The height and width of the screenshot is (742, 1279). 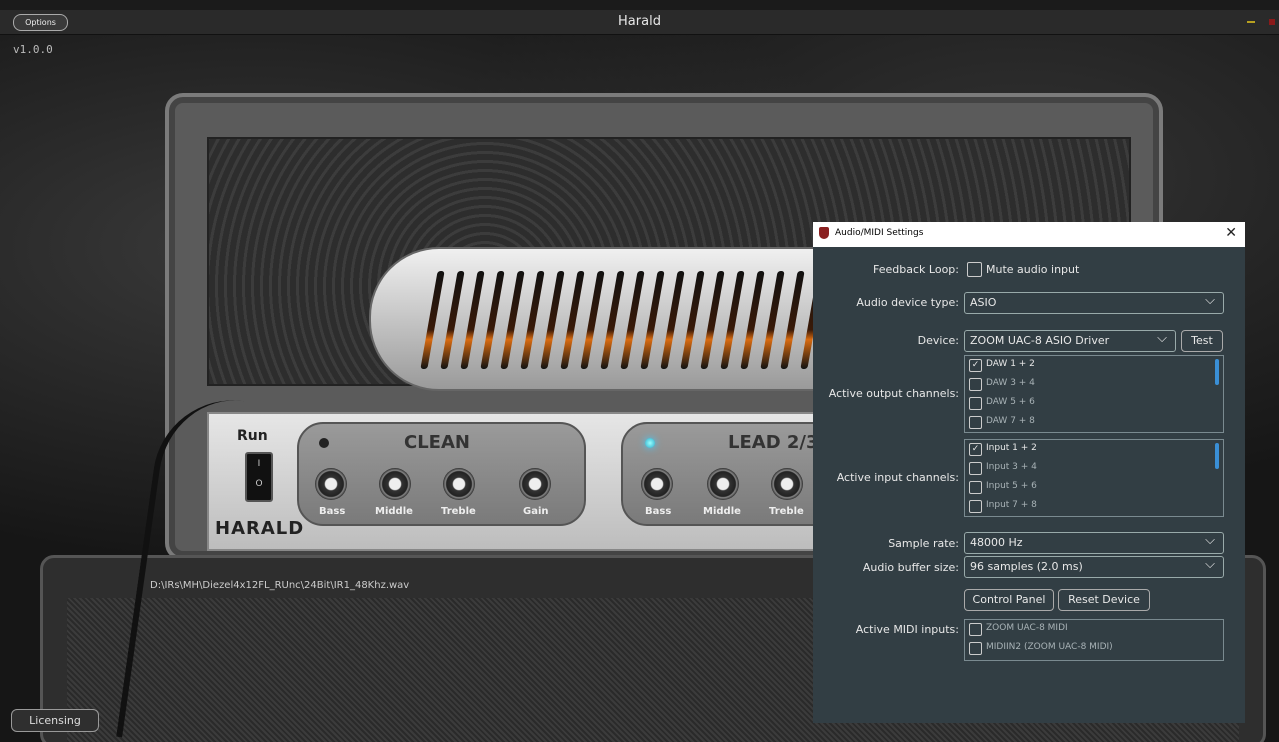 What do you see at coordinates (437, 442) in the screenshot?
I see `clean-title: CLEAN` at bounding box center [437, 442].